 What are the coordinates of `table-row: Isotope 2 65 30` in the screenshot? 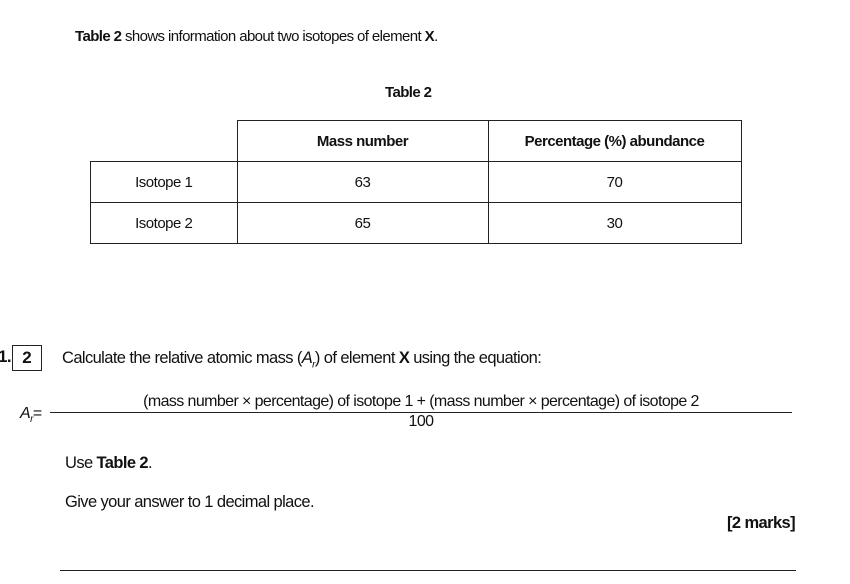 It's located at (416, 223).